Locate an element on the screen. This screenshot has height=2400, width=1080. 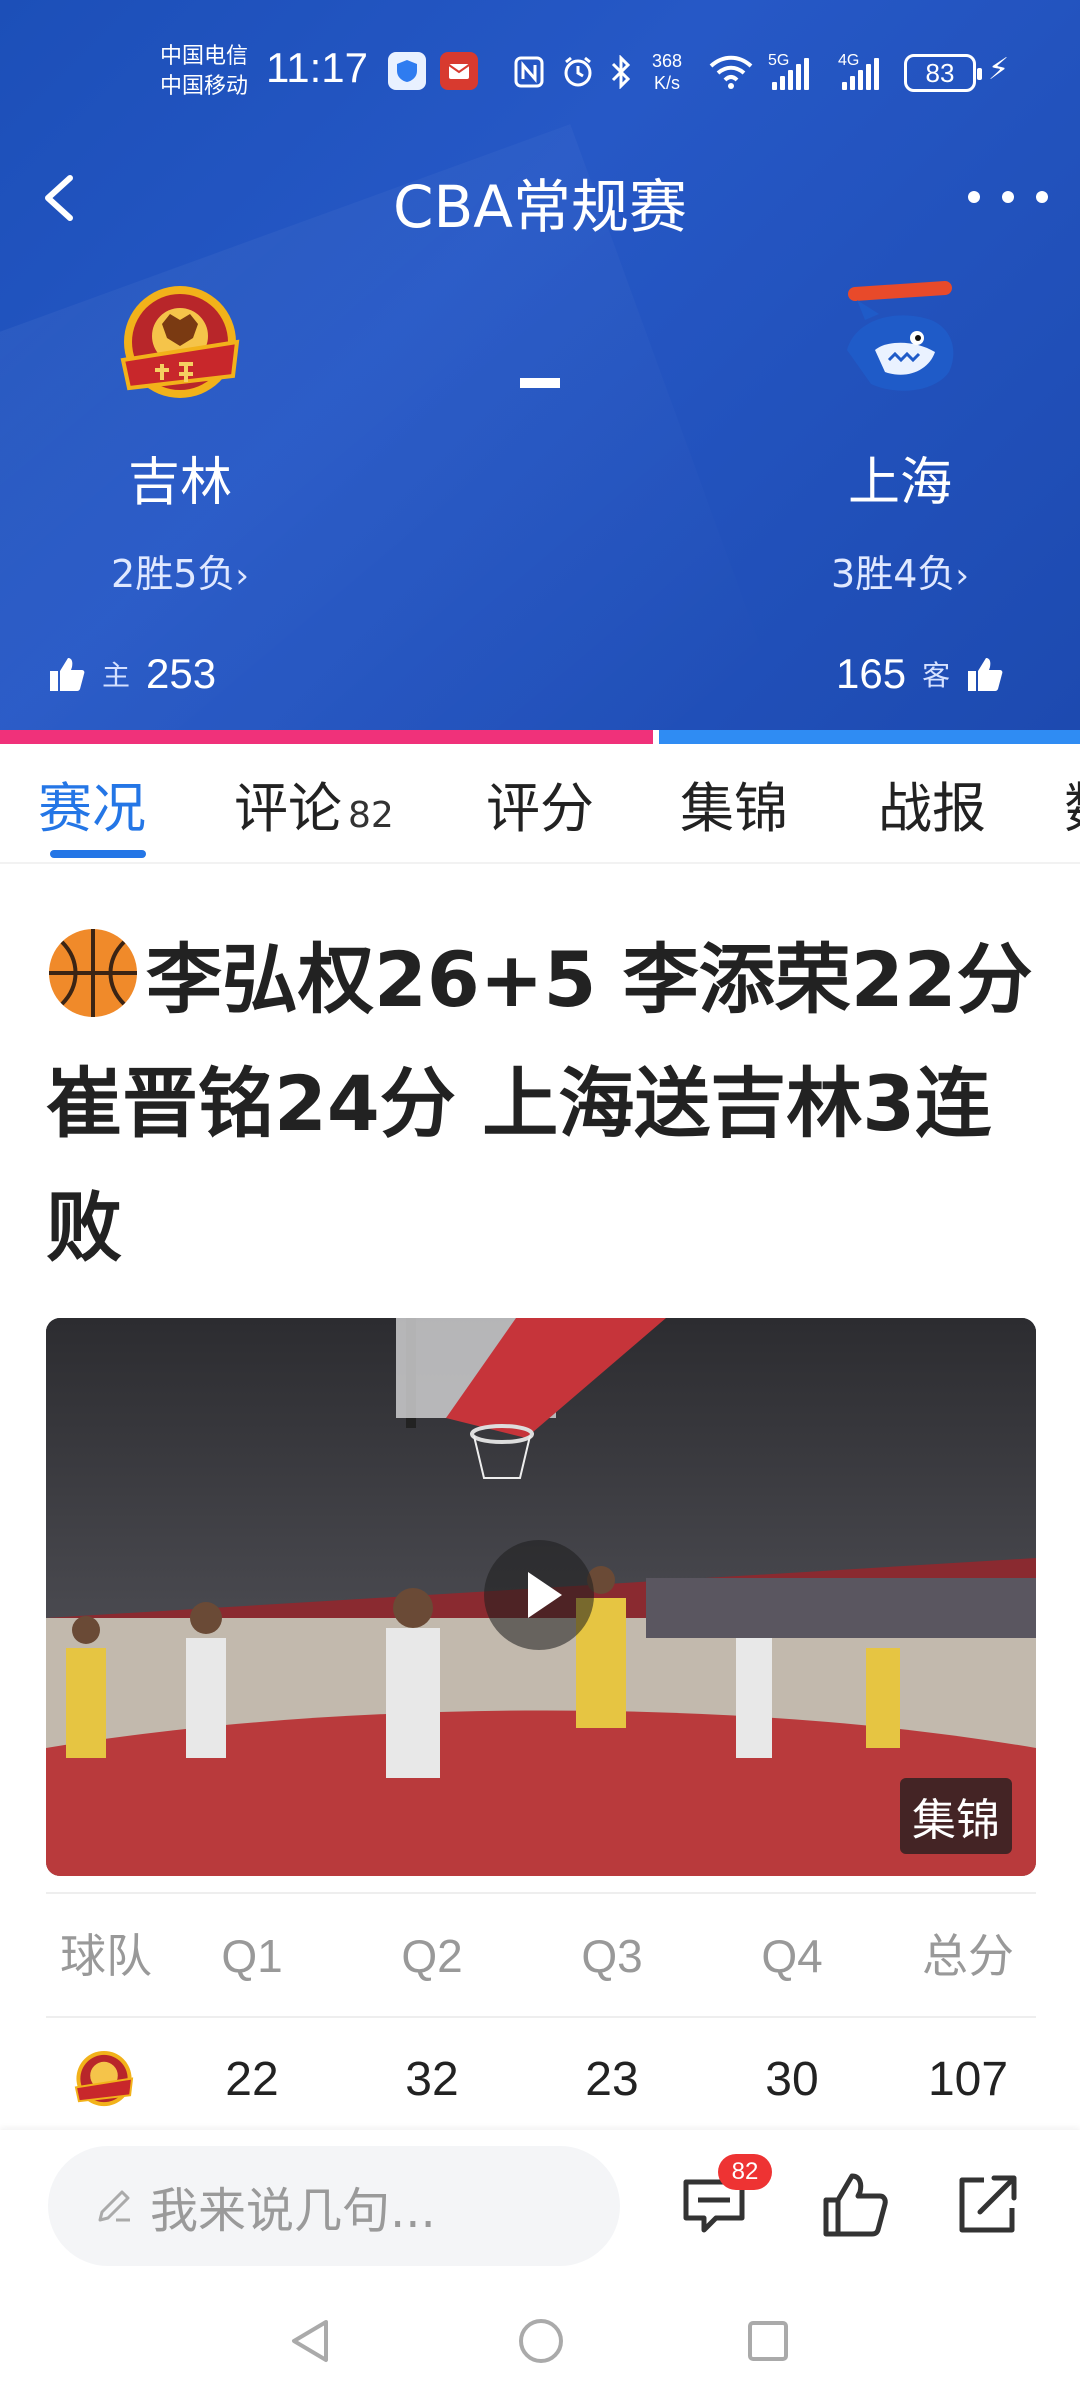
away-team: 上海 3胜4负› is located at coordinates (900, 439).